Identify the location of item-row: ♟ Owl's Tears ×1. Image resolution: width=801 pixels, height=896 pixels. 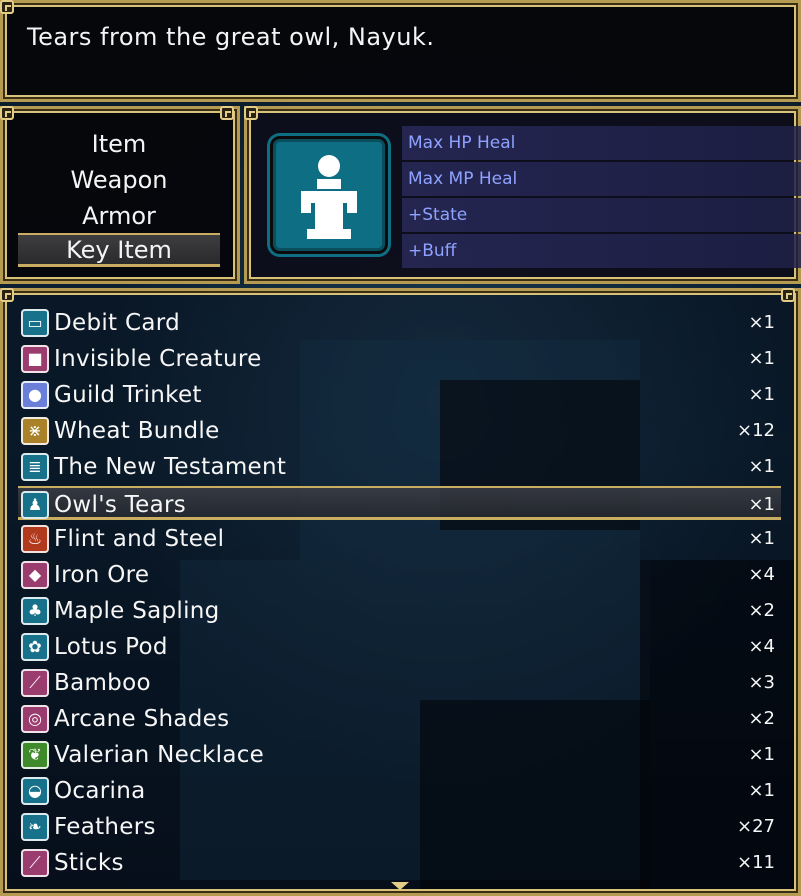
(399, 503).